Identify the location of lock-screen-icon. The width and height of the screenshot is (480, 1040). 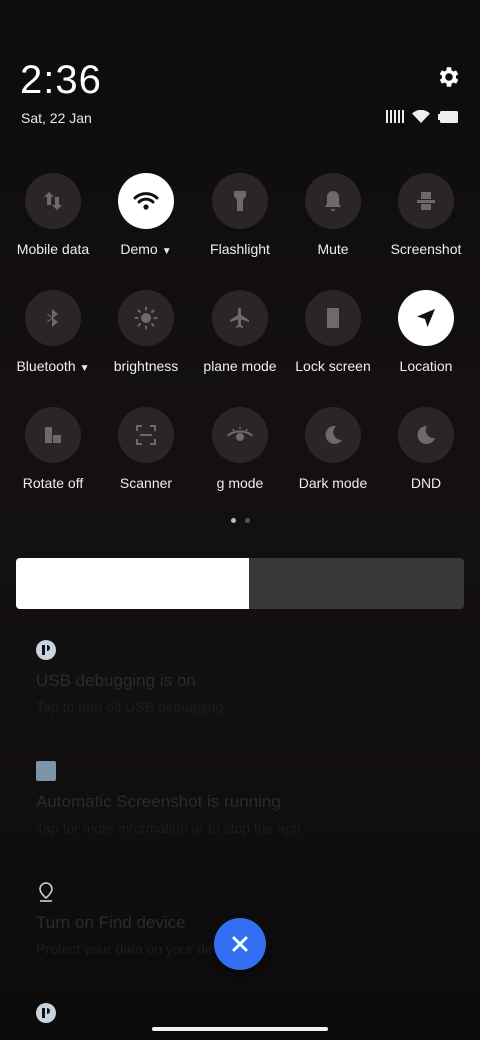
(333, 318).